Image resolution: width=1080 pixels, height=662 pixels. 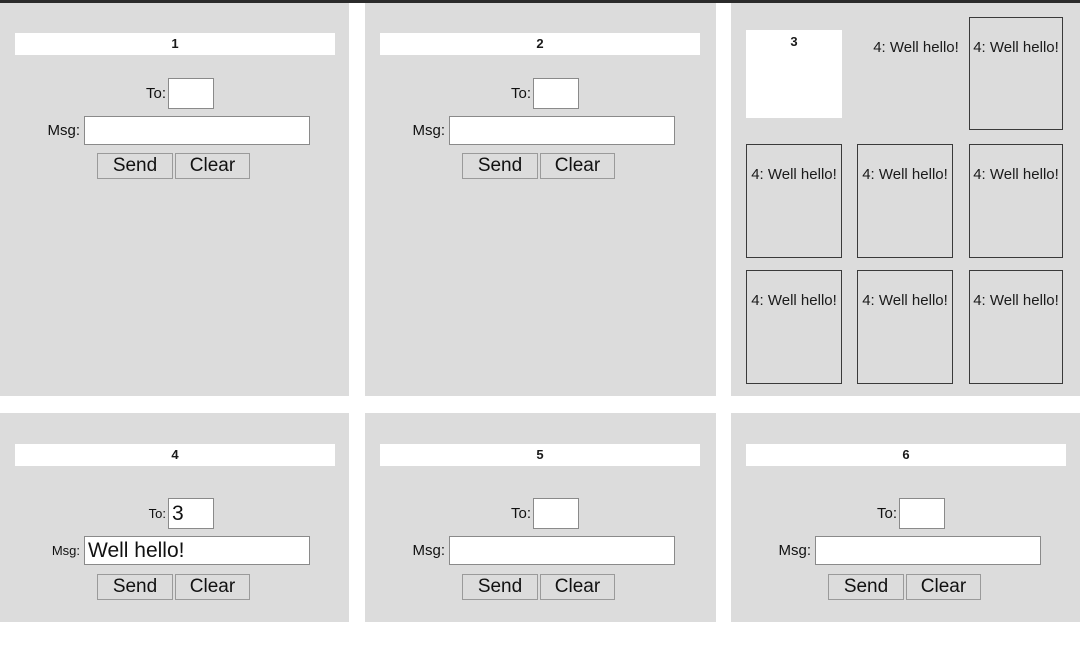 I want to click on panel-2-msg-label: Msg:, so click(x=428, y=130).